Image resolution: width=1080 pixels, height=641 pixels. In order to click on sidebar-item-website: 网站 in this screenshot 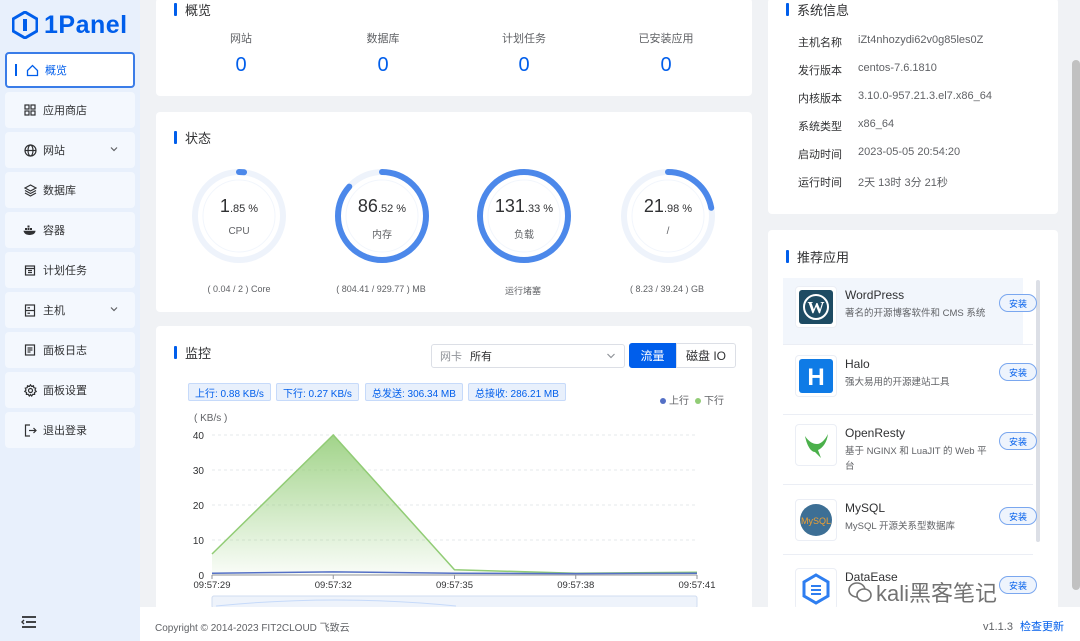, I will do `click(70, 150)`.